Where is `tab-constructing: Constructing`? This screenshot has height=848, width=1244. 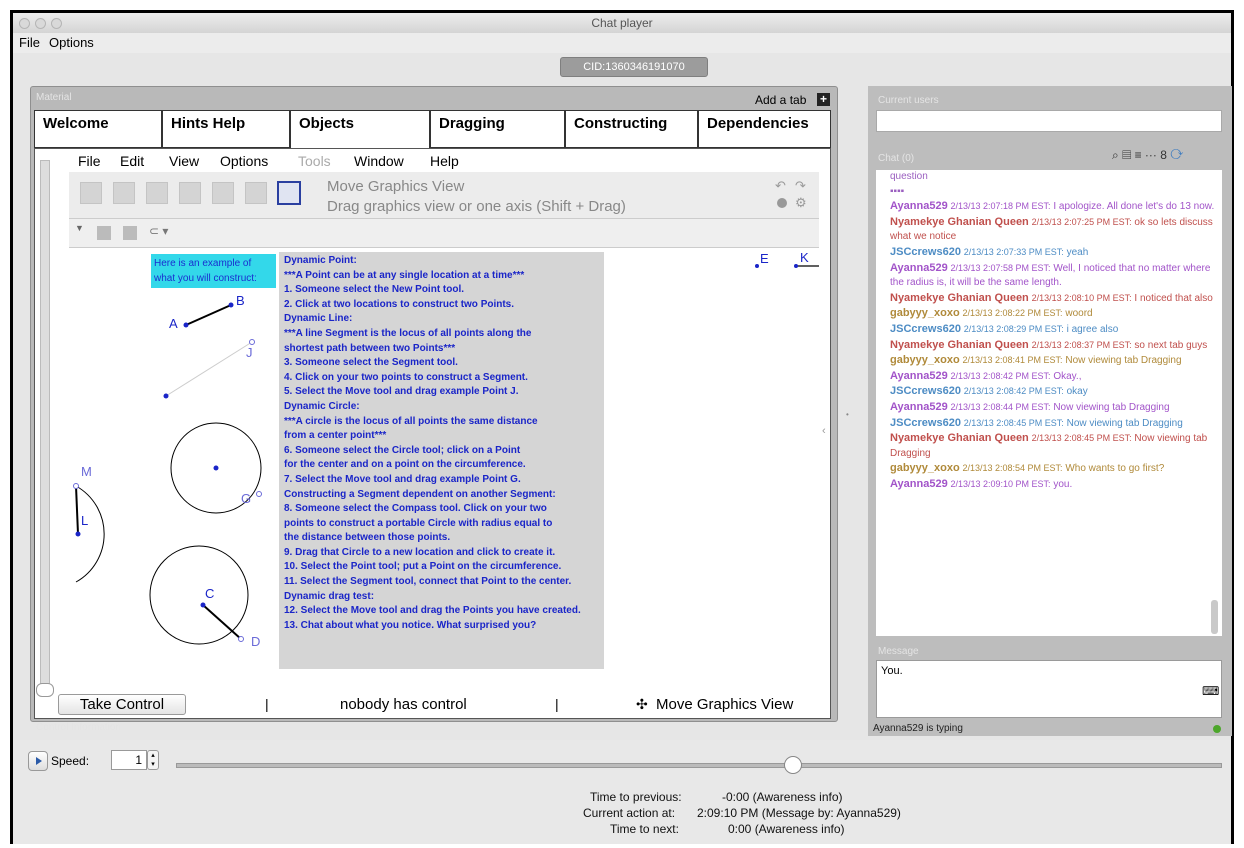
tab-constructing: Constructing is located at coordinates (631, 129).